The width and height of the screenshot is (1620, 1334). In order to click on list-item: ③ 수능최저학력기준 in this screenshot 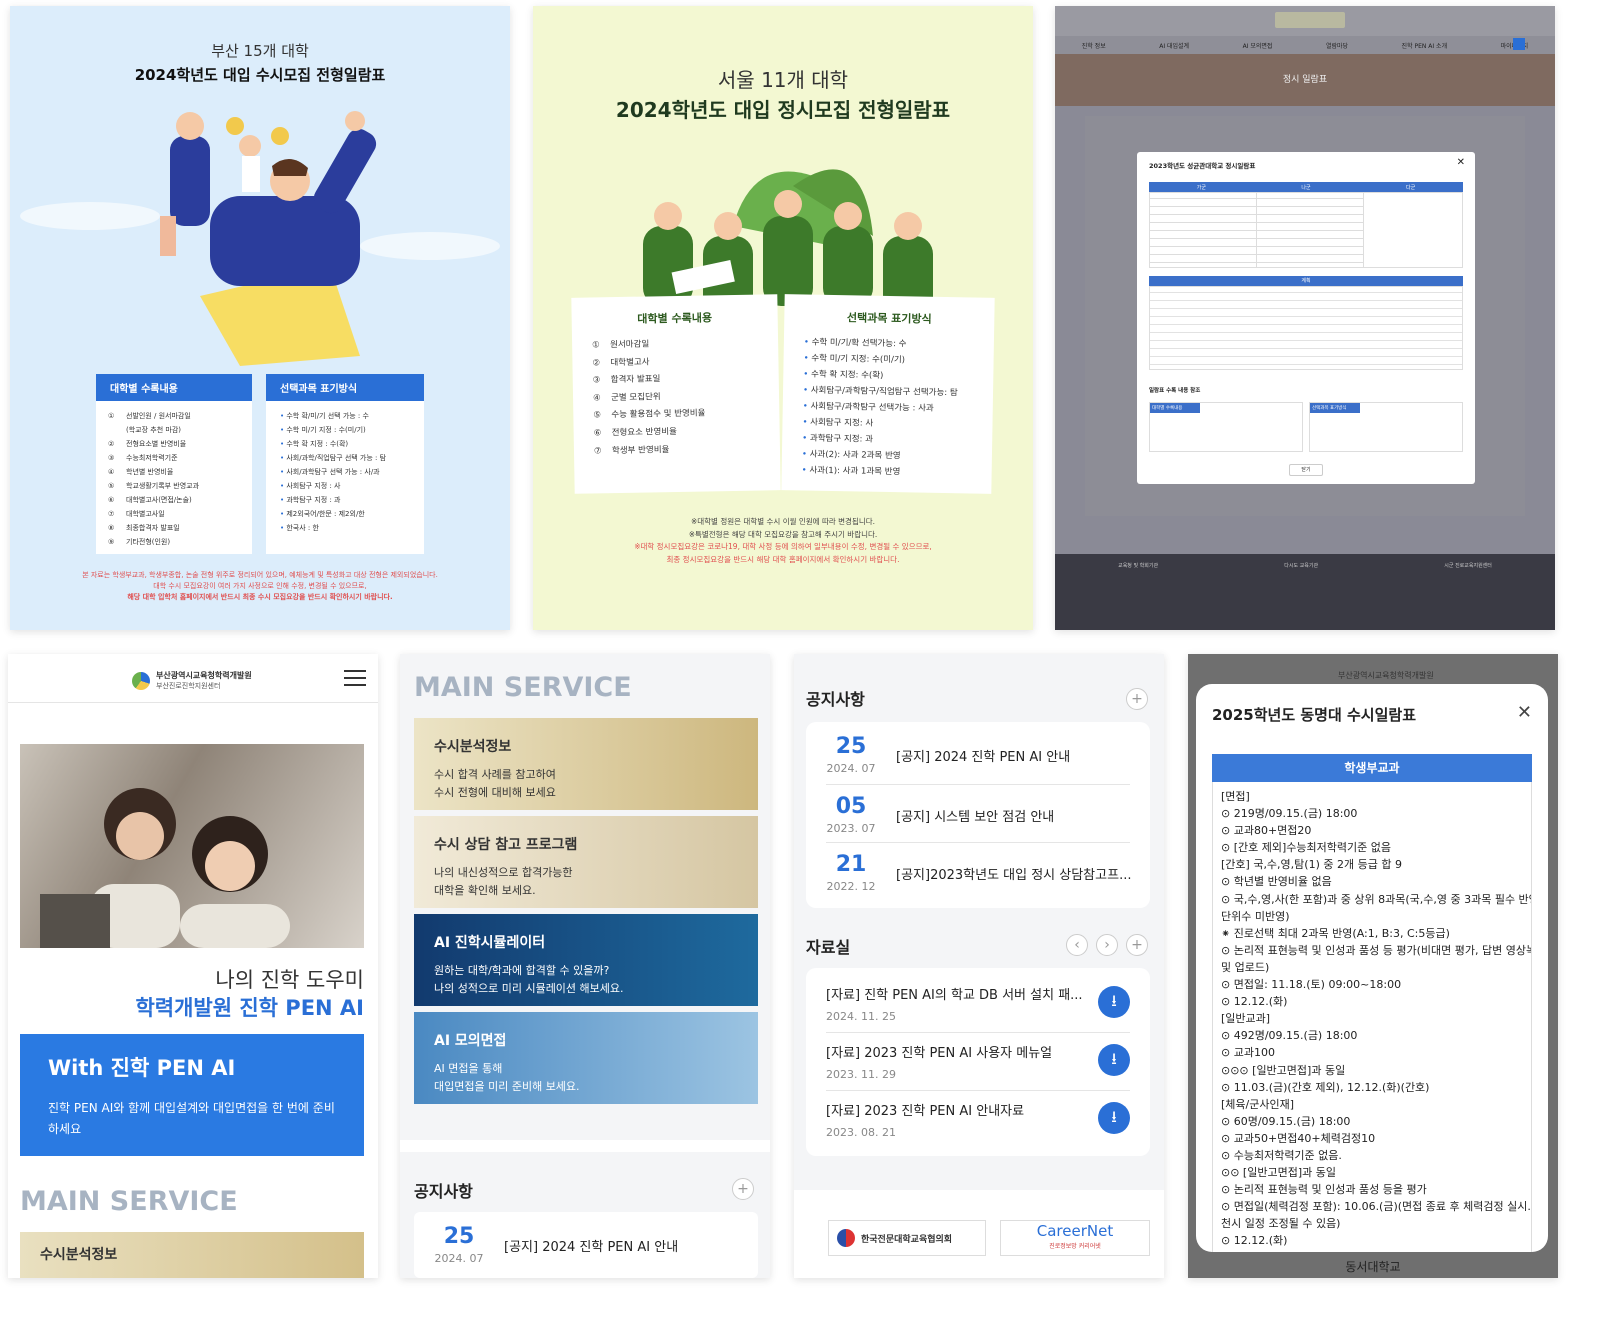, I will do `click(174, 458)`.